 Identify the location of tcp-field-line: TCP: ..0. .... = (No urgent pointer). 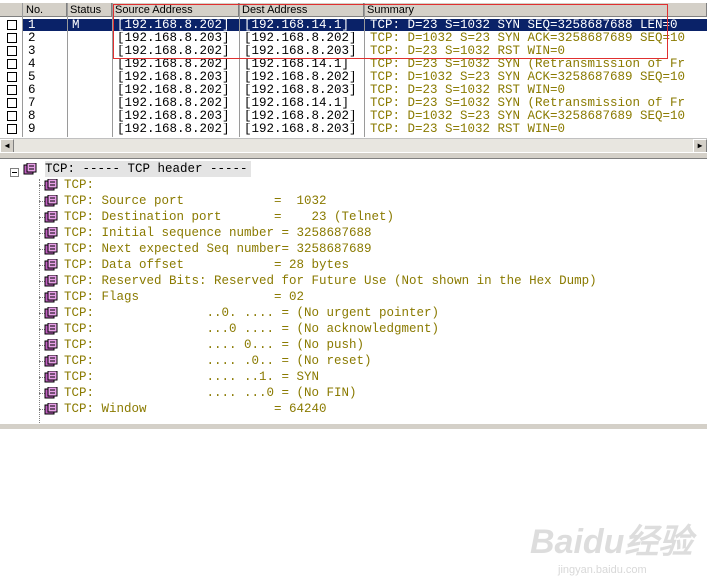
(251, 313).